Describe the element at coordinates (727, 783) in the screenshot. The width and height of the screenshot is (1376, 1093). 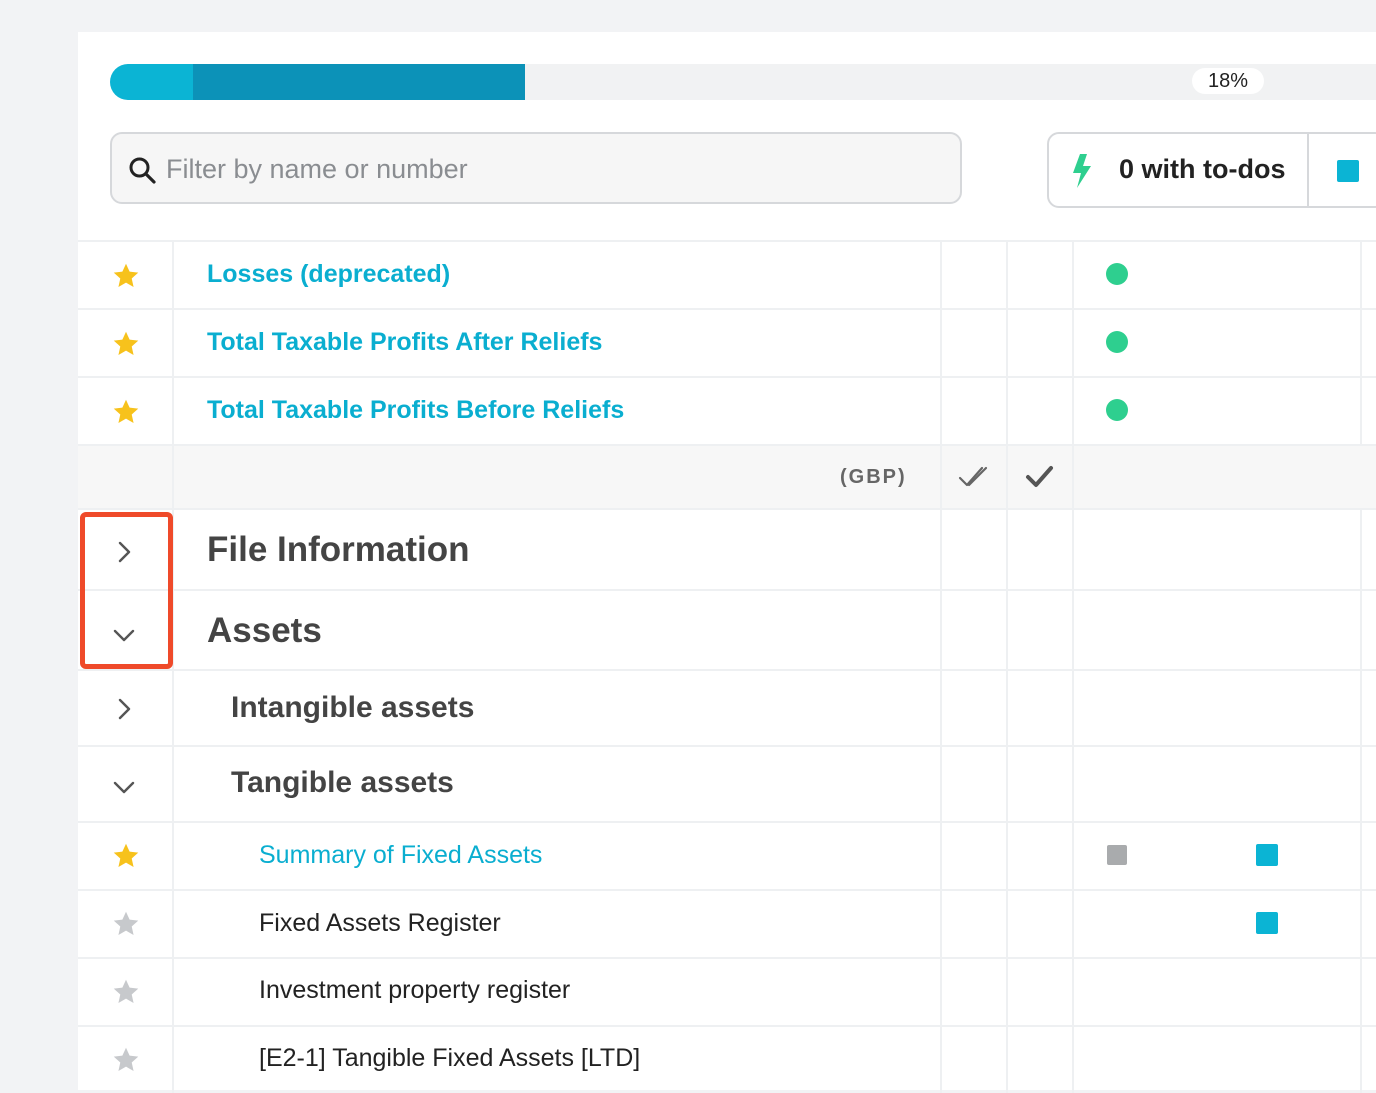
I see `subsection-row: Tangible assets` at that location.